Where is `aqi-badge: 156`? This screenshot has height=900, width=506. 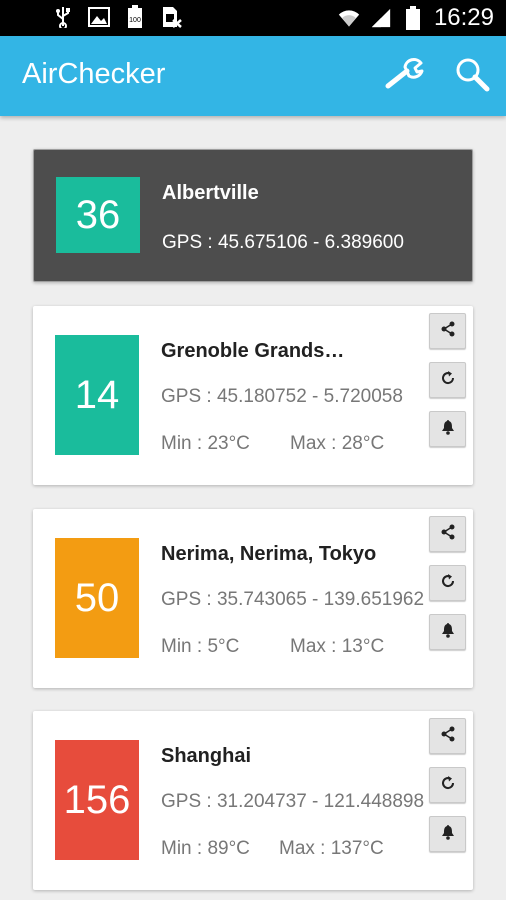
aqi-badge: 156 is located at coordinates (97, 800).